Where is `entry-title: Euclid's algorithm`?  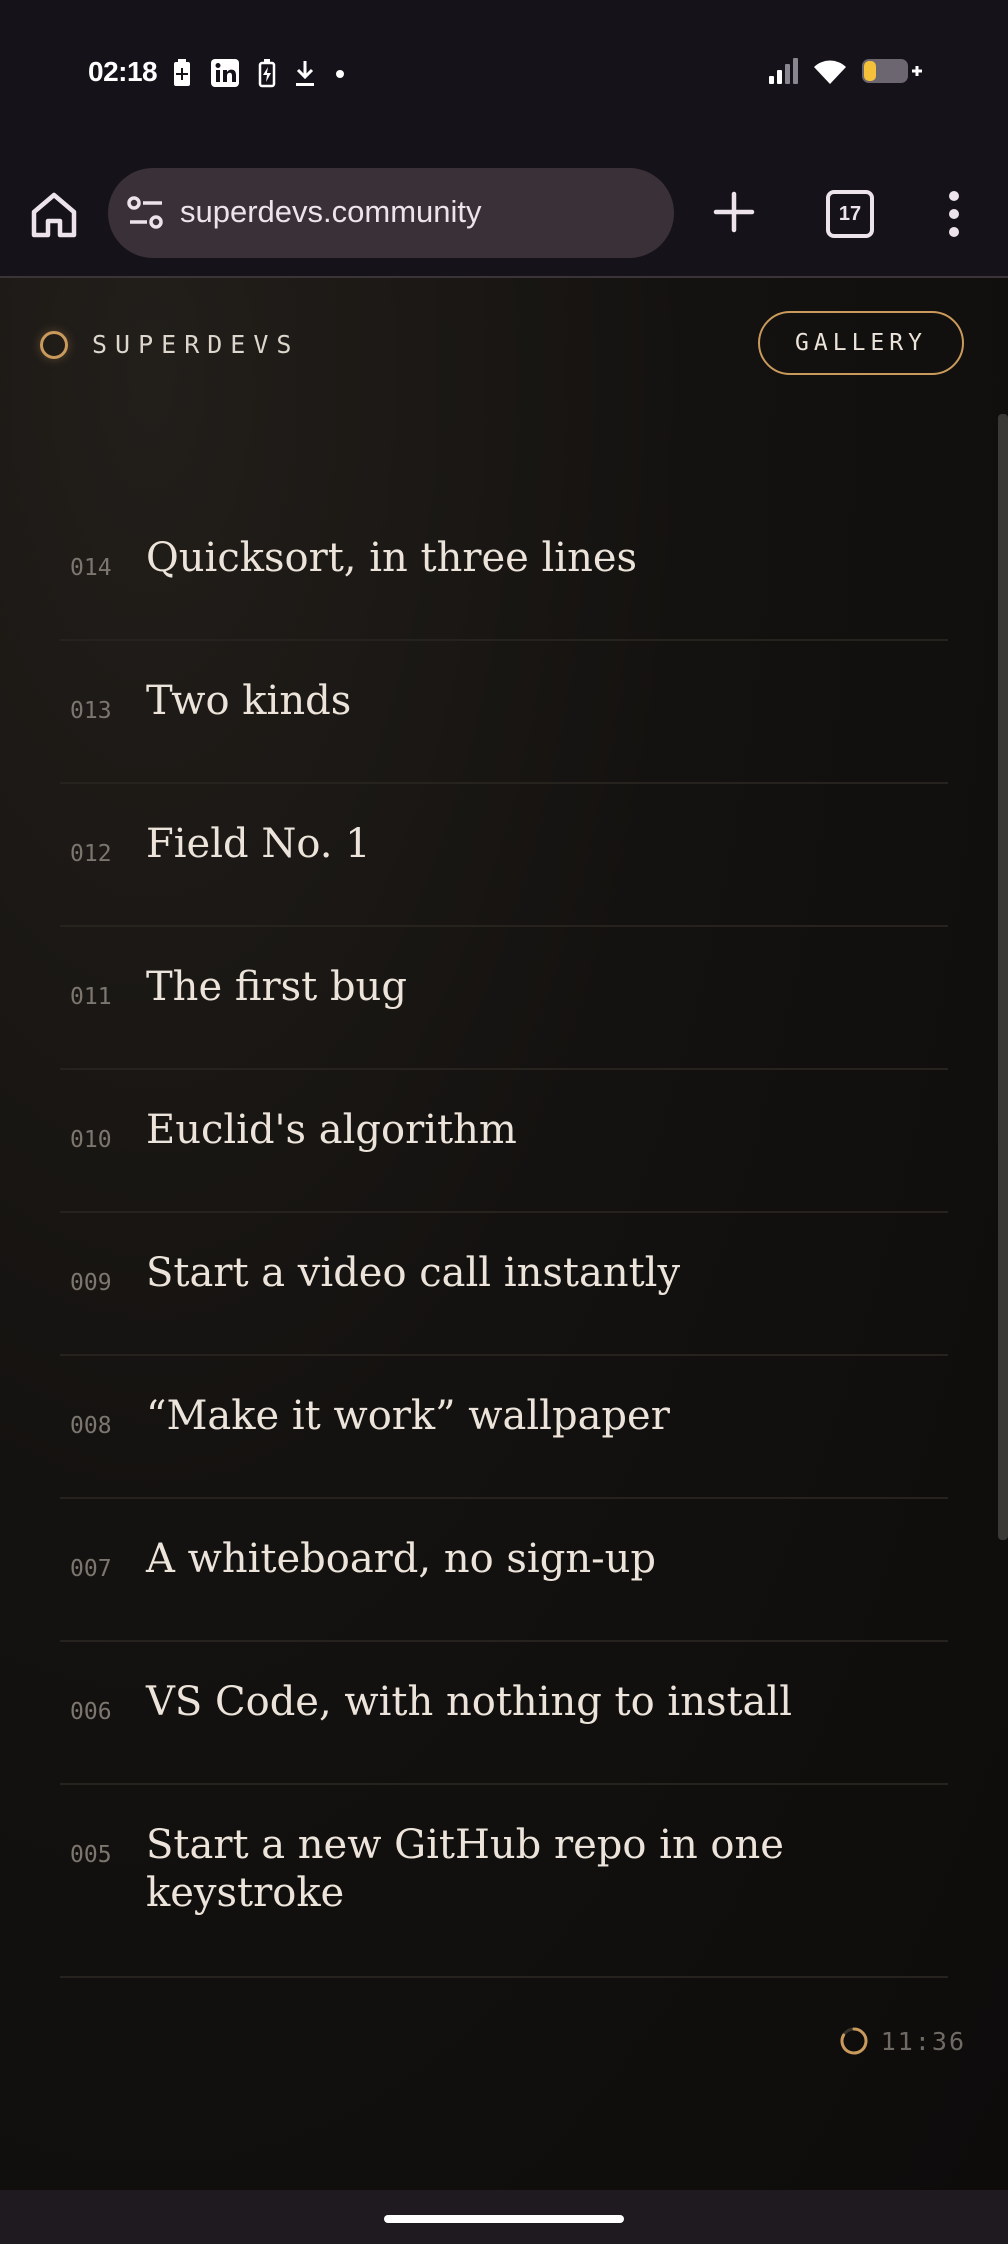
entry-title: Euclid's algorithm is located at coordinates (506, 1130).